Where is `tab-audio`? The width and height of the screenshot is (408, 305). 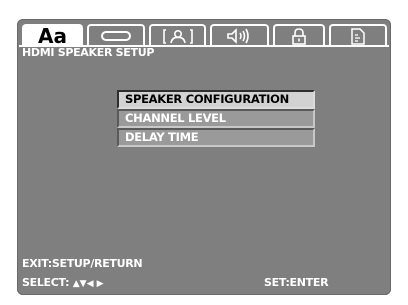
tab-audio is located at coordinates (239, 35).